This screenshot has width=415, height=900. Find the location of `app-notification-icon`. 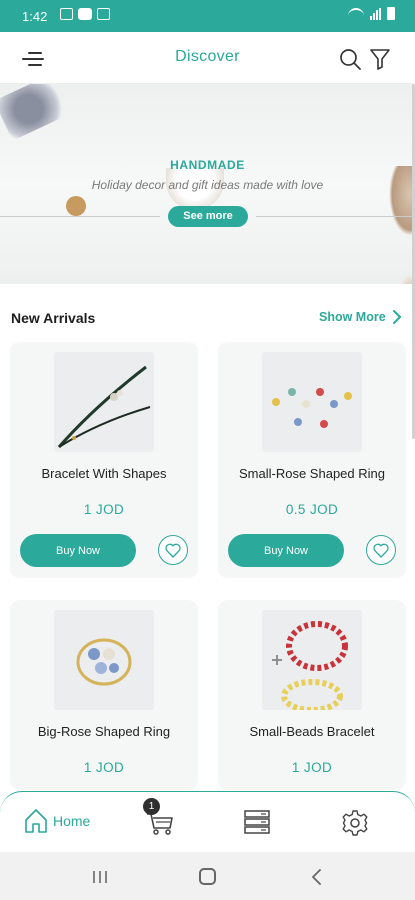

app-notification-icon is located at coordinates (103, 14).